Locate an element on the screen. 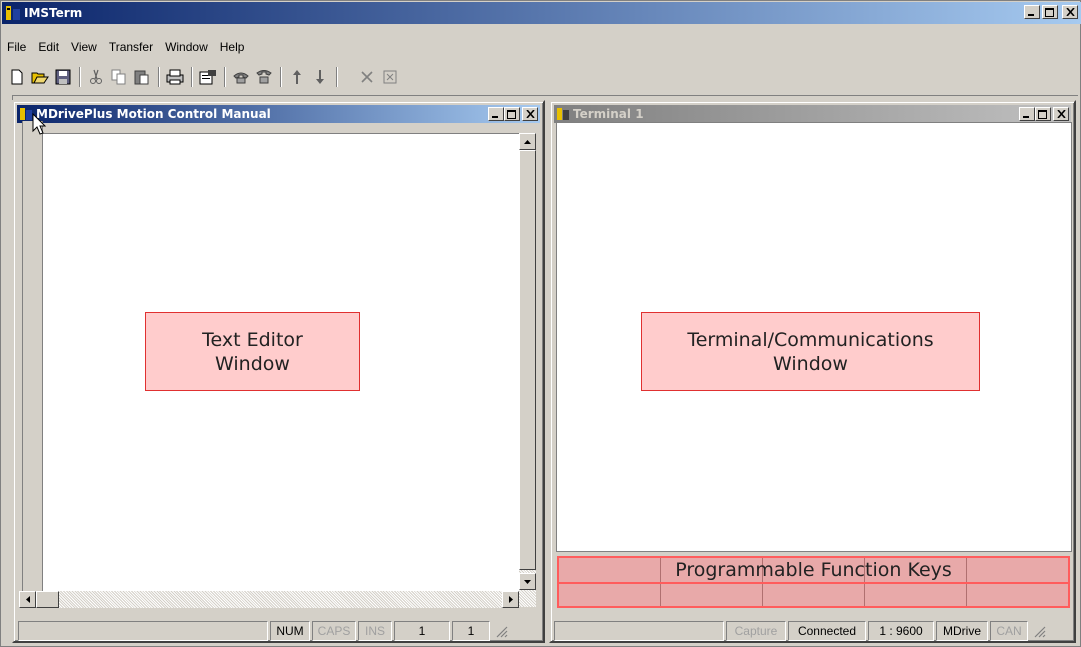 The image size is (1081, 647). copy-button is located at coordinates (119, 77).